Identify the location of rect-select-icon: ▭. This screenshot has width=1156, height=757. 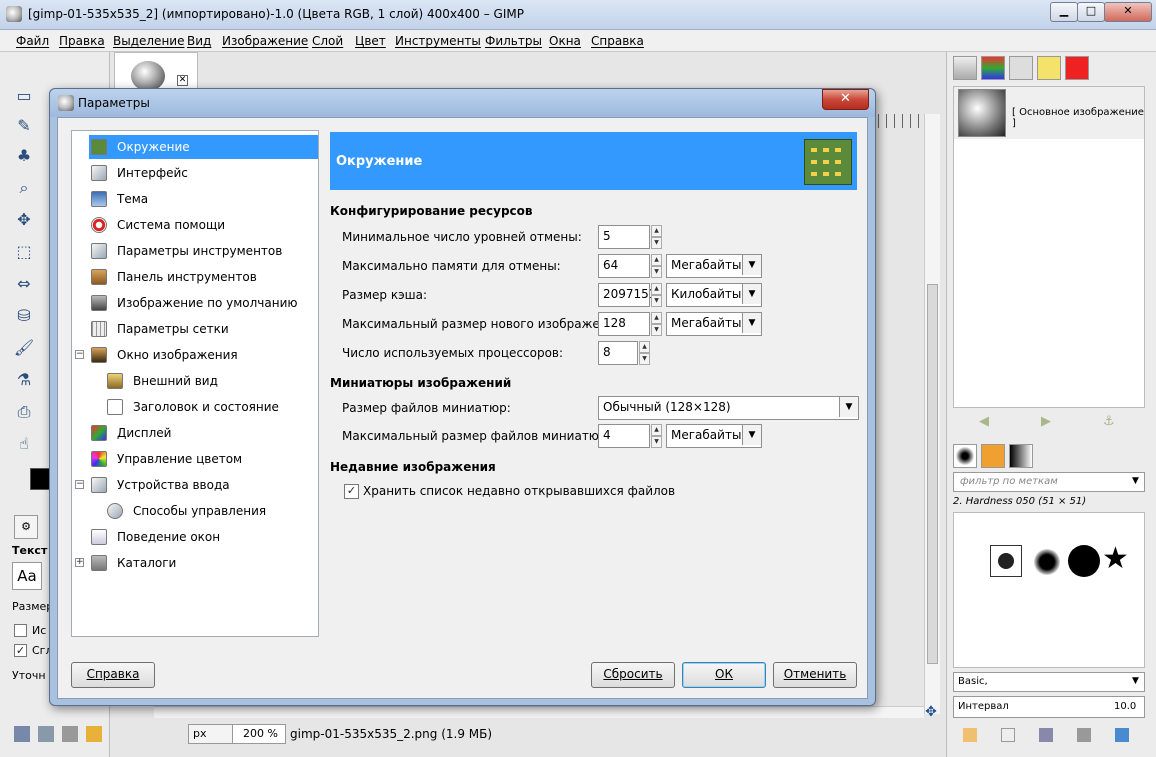
(24, 96).